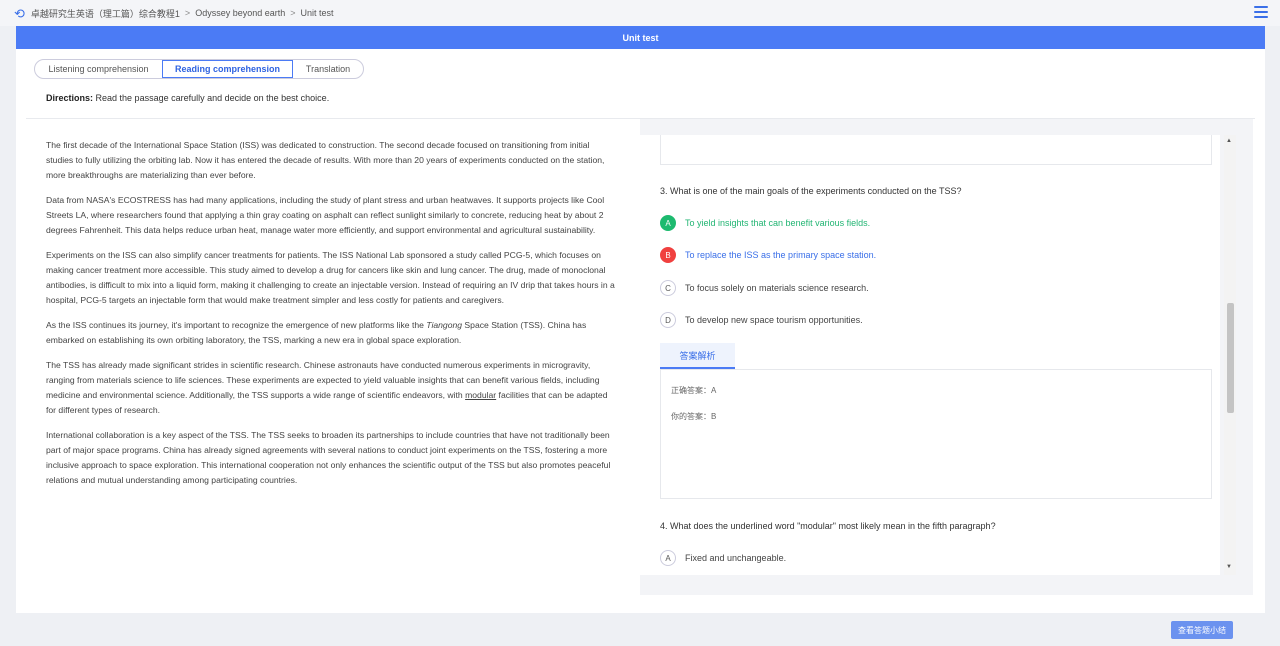 Image resolution: width=1280 pixels, height=646 pixels. Describe the element at coordinates (936, 434) in the screenshot. I see `answer-analysis-box: 正确答案：A 你的答案：B` at that location.